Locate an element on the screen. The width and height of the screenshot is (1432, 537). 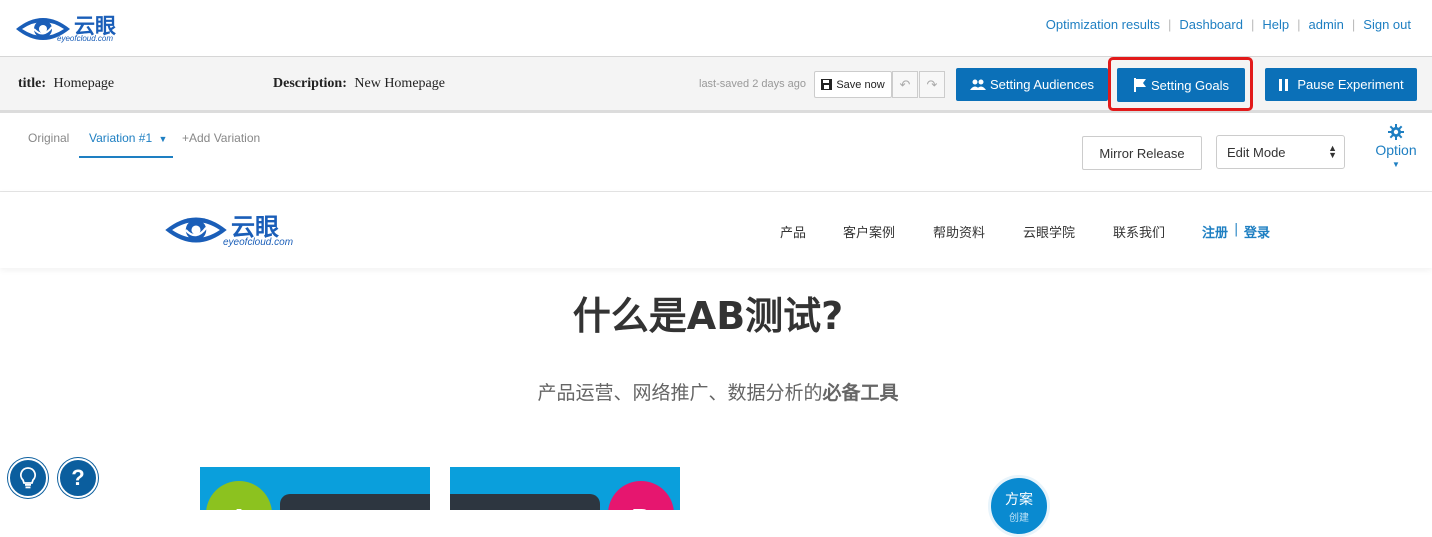
dashboard-link: Dashboard is located at coordinates (1211, 24).